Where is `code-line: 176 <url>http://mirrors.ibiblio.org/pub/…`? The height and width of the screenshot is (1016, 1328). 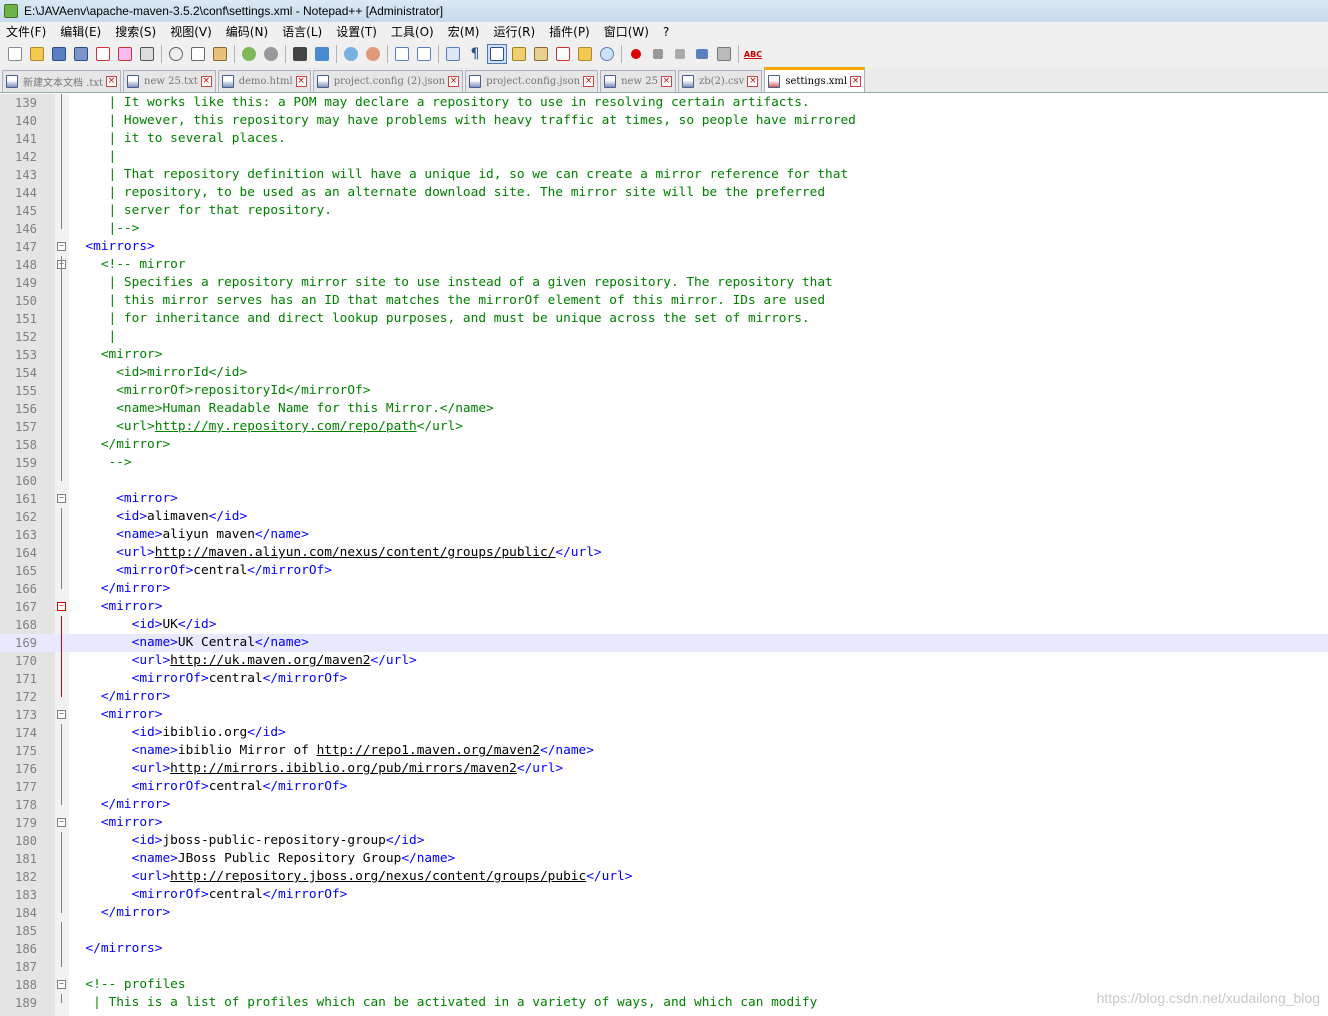 code-line: 176 <url>http://mirrors.ibiblio.org/pub/… is located at coordinates (664, 769).